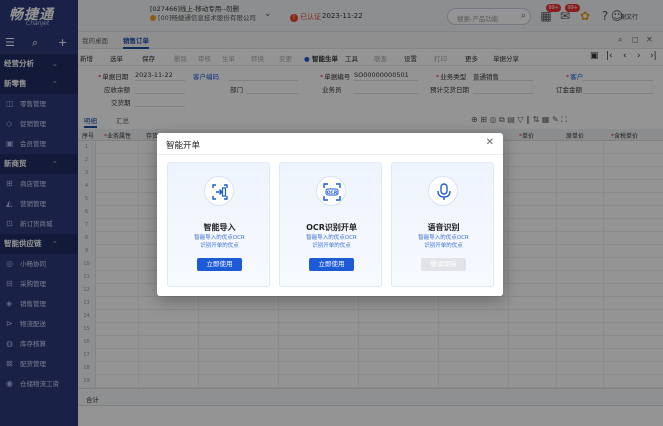  What do you see at coordinates (443, 191) in the screenshot?
I see `microphone-icon` at bounding box center [443, 191].